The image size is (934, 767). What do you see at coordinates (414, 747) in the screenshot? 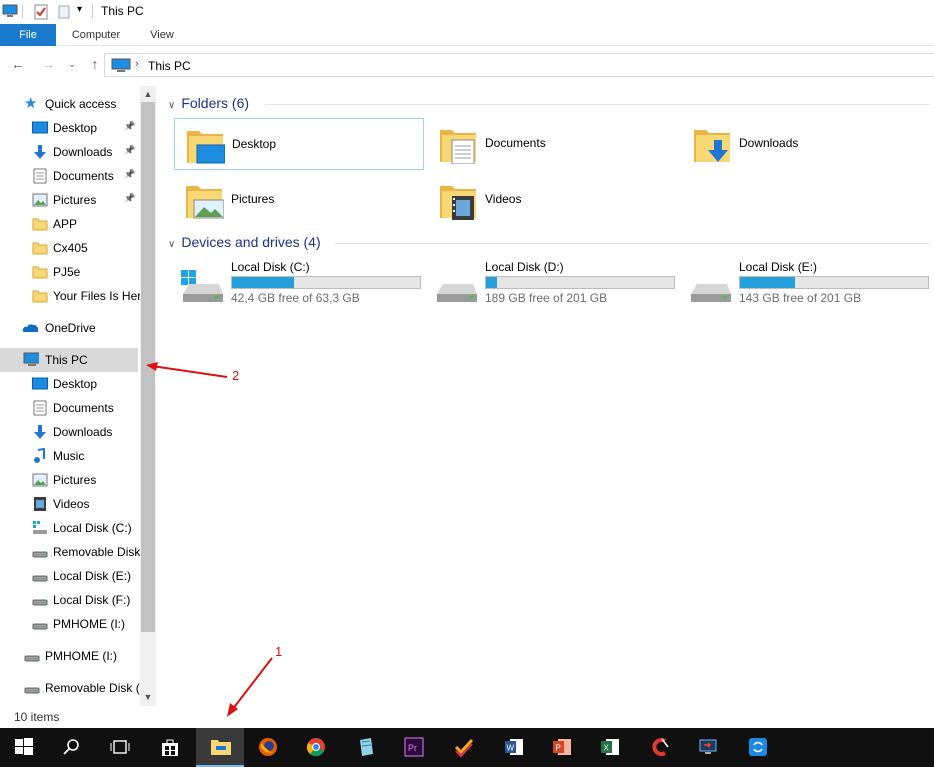
I see `taskbar-button-premiere: Pr` at bounding box center [414, 747].